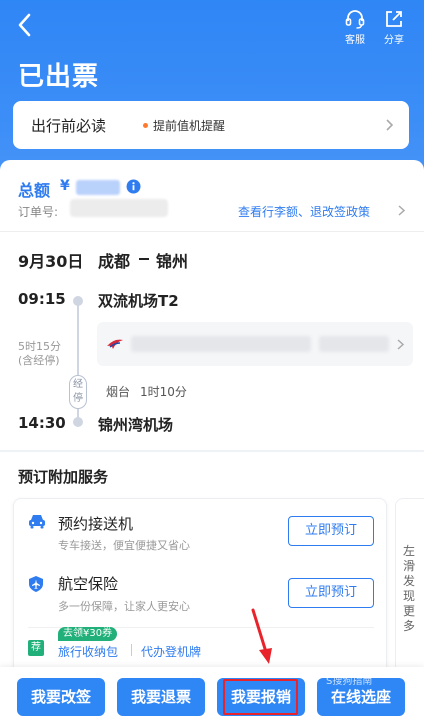 This screenshot has width=424, height=726. Describe the element at coordinates (394, 40) in the screenshot. I see `share-label: 分享` at that location.